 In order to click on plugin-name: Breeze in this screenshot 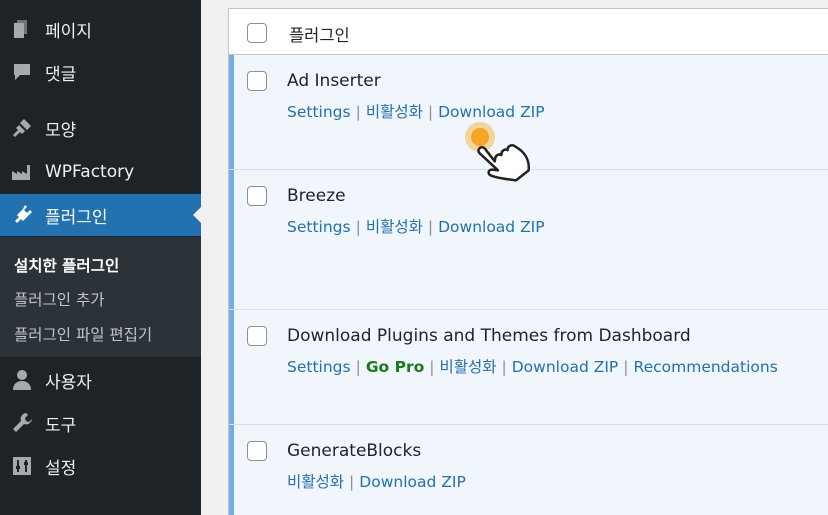, I will do `click(316, 196)`.